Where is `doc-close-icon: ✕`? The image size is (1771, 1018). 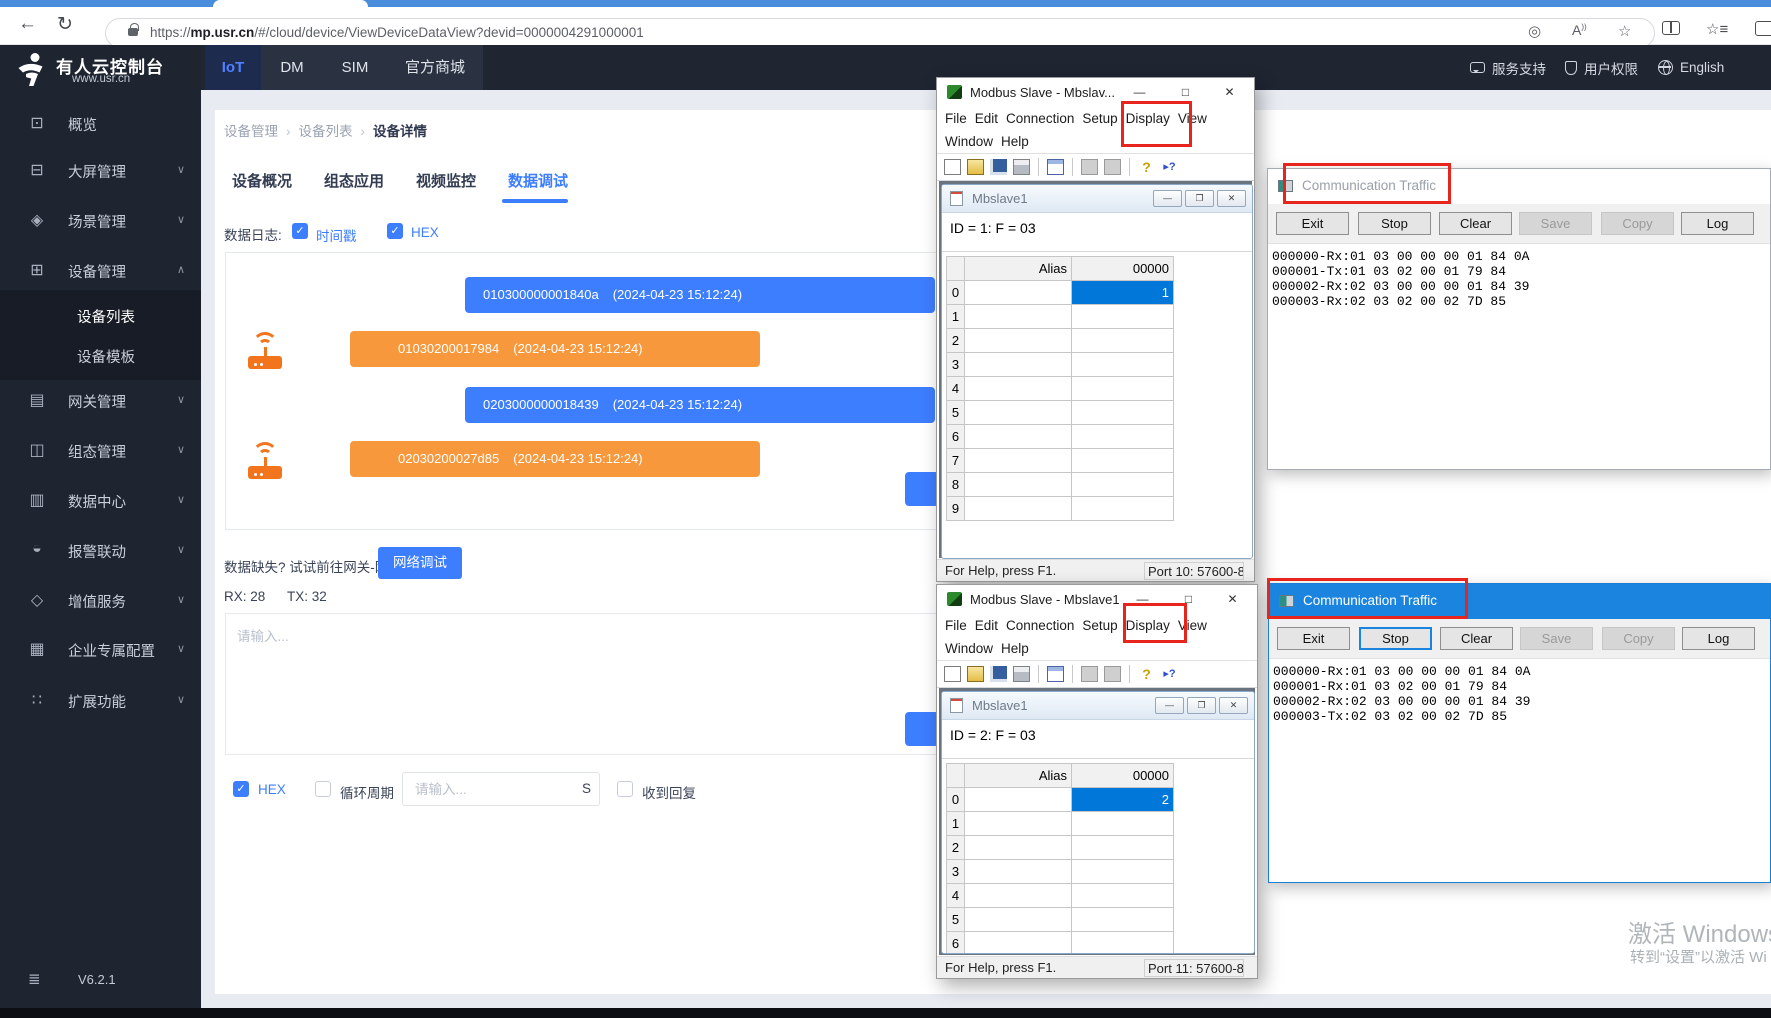
doc-close-icon: ✕ is located at coordinates (1231, 198).